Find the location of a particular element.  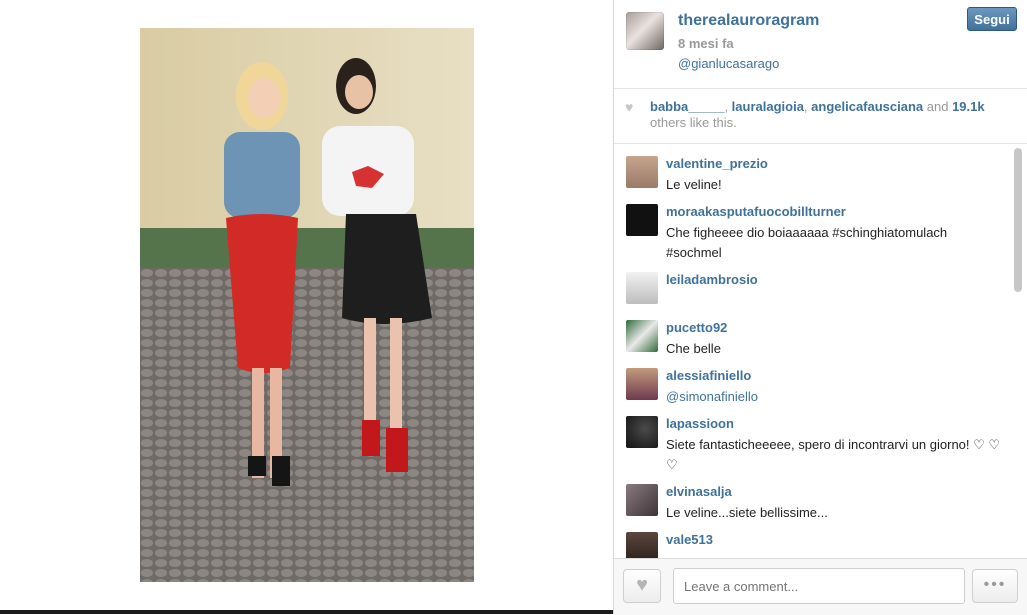

comment-footer: ♥ ••• is located at coordinates (820, 586).